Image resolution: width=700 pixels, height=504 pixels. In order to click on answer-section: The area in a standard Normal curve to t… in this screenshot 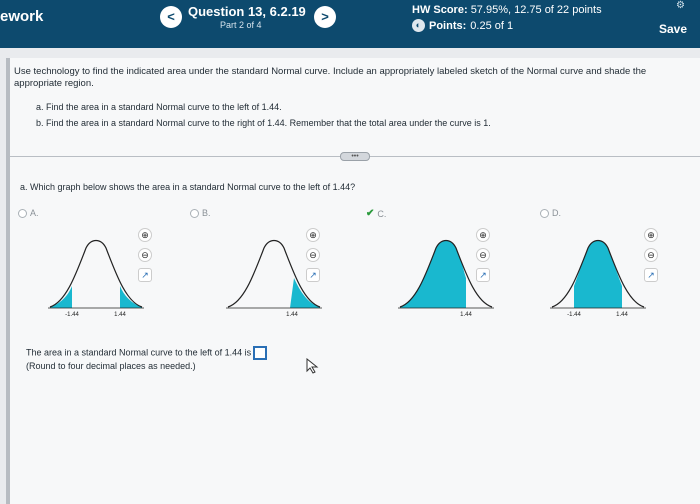, I will do `click(147, 359)`.